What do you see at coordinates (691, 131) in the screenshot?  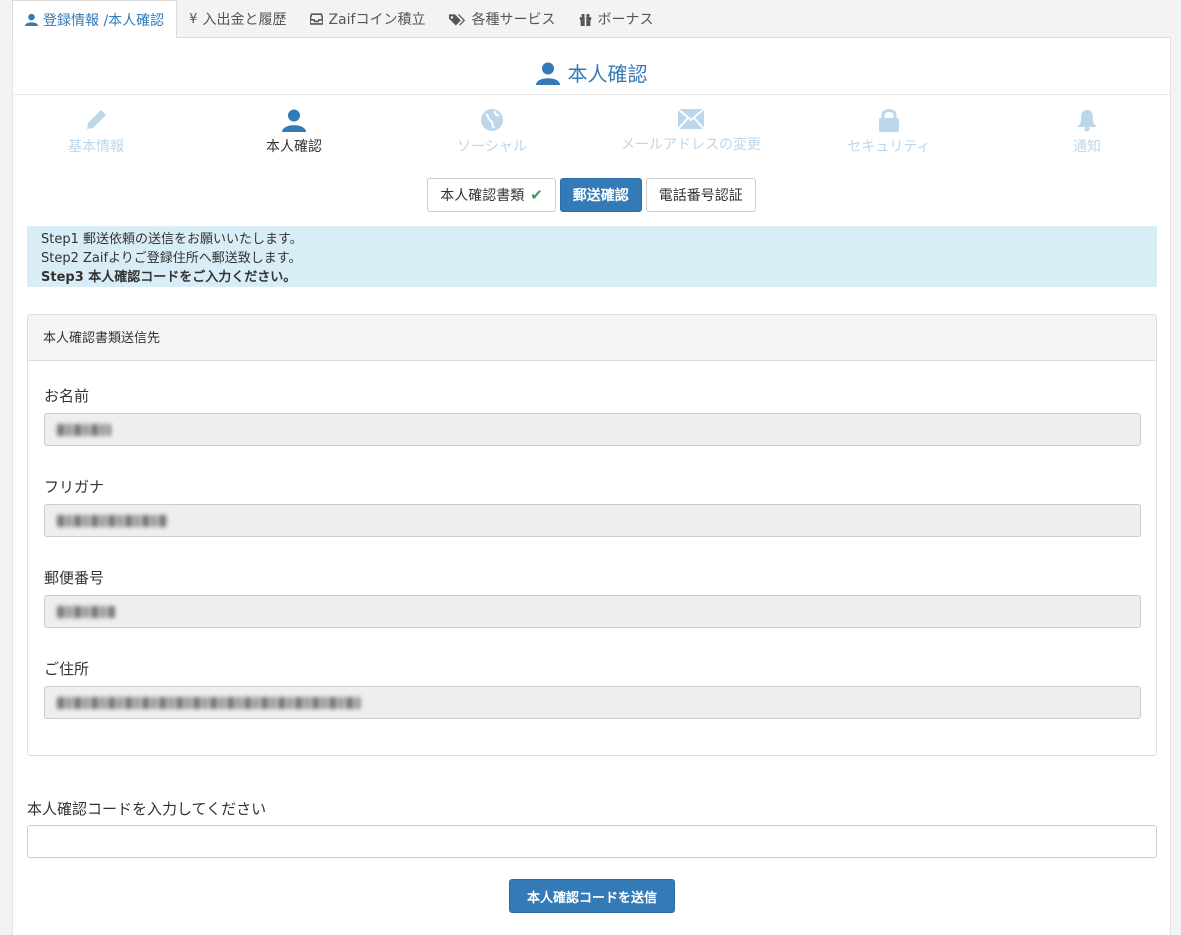 I see `subnav-email: メールアドレスの変更` at bounding box center [691, 131].